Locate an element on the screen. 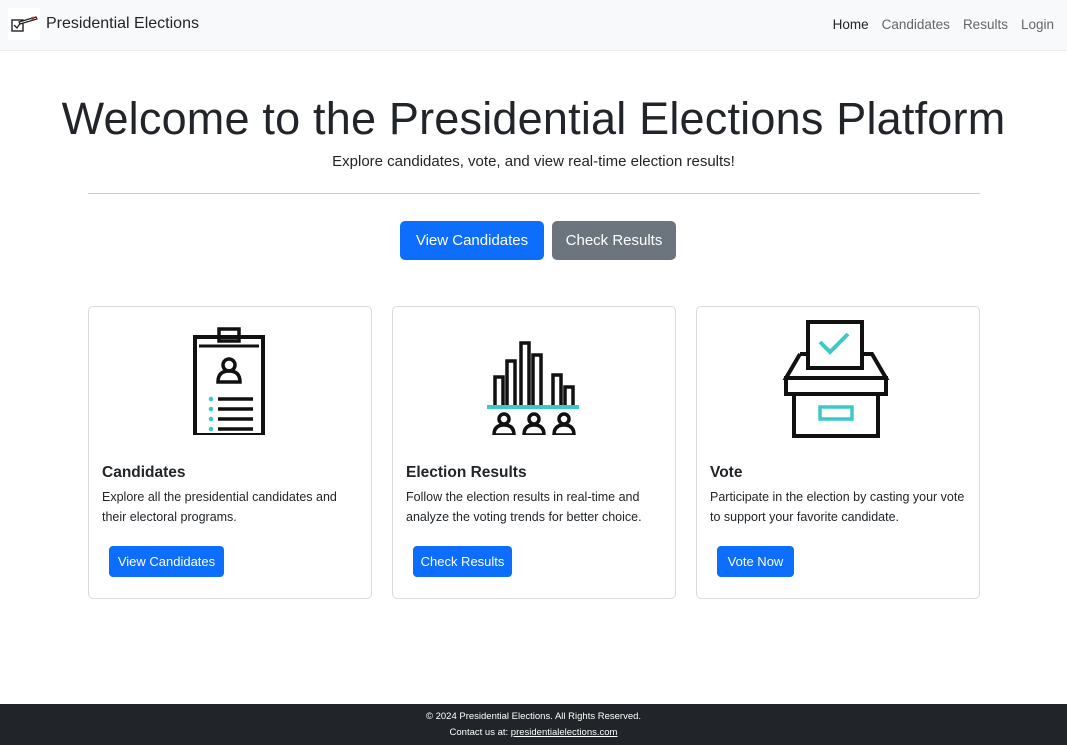 Image resolution: width=1067 pixels, height=745 pixels. card-title: Candidates is located at coordinates (144, 472).